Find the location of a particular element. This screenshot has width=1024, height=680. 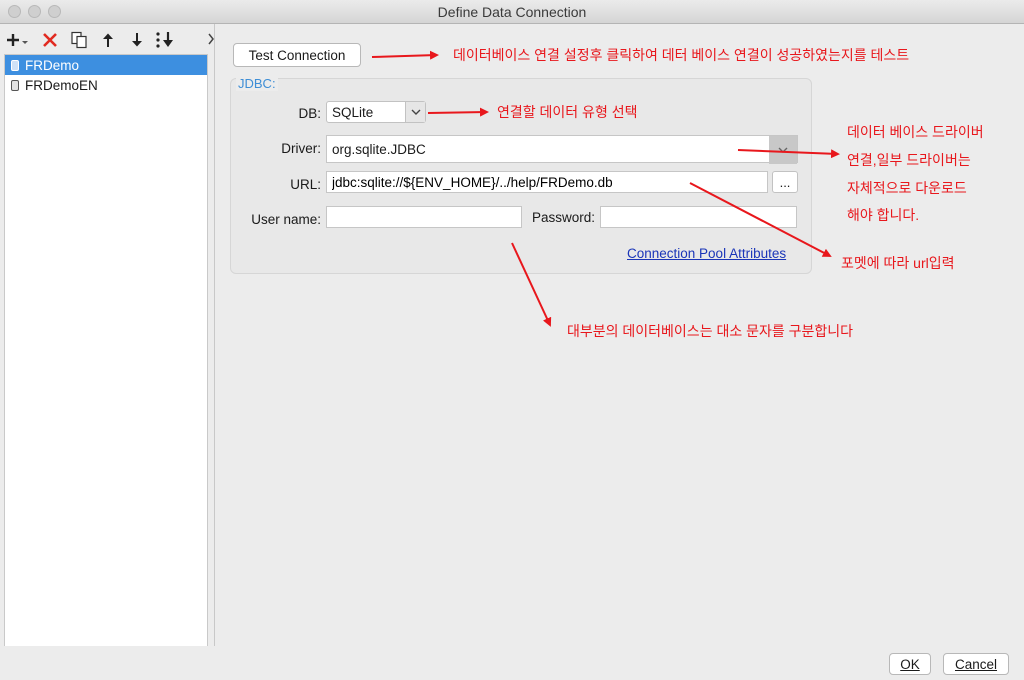

username-field is located at coordinates (424, 217).